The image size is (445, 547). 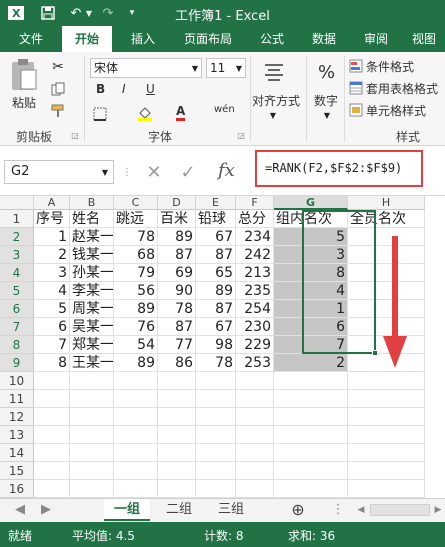 What do you see at coordinates (402, 88) in the screenshot?
I see `format-as-table-button: 套用表格格式` at bounding box center [402, 88].